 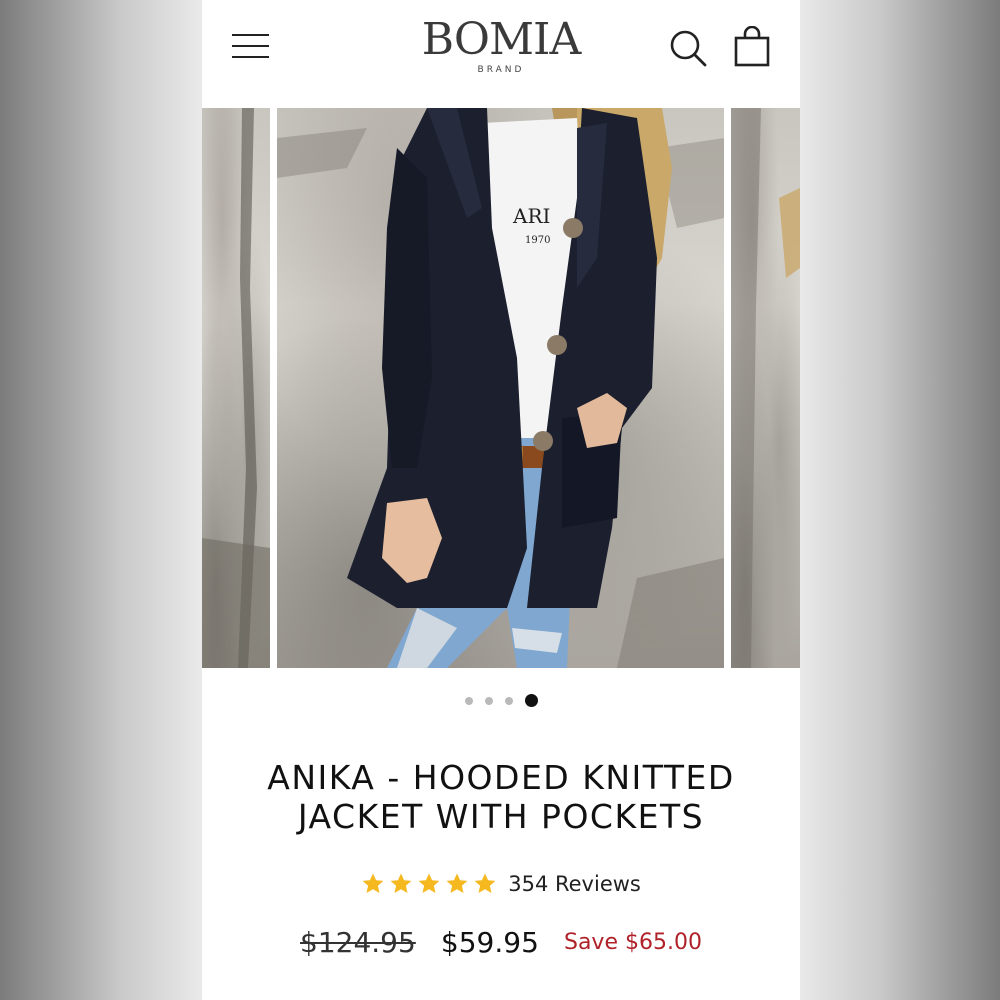 What do you see at coordinates (531, 700) in the screenshot?
I see `gallery-dot-4-active` at bounding box center [531, 700].